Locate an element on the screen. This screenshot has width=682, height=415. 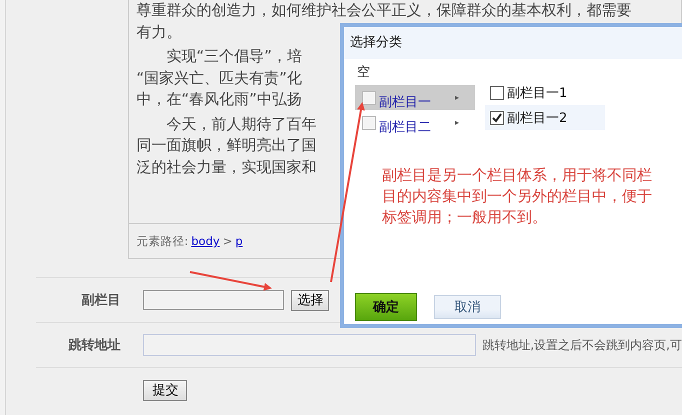
subcategory-item: 副栏目一1 is located at coordinates (545, 92).